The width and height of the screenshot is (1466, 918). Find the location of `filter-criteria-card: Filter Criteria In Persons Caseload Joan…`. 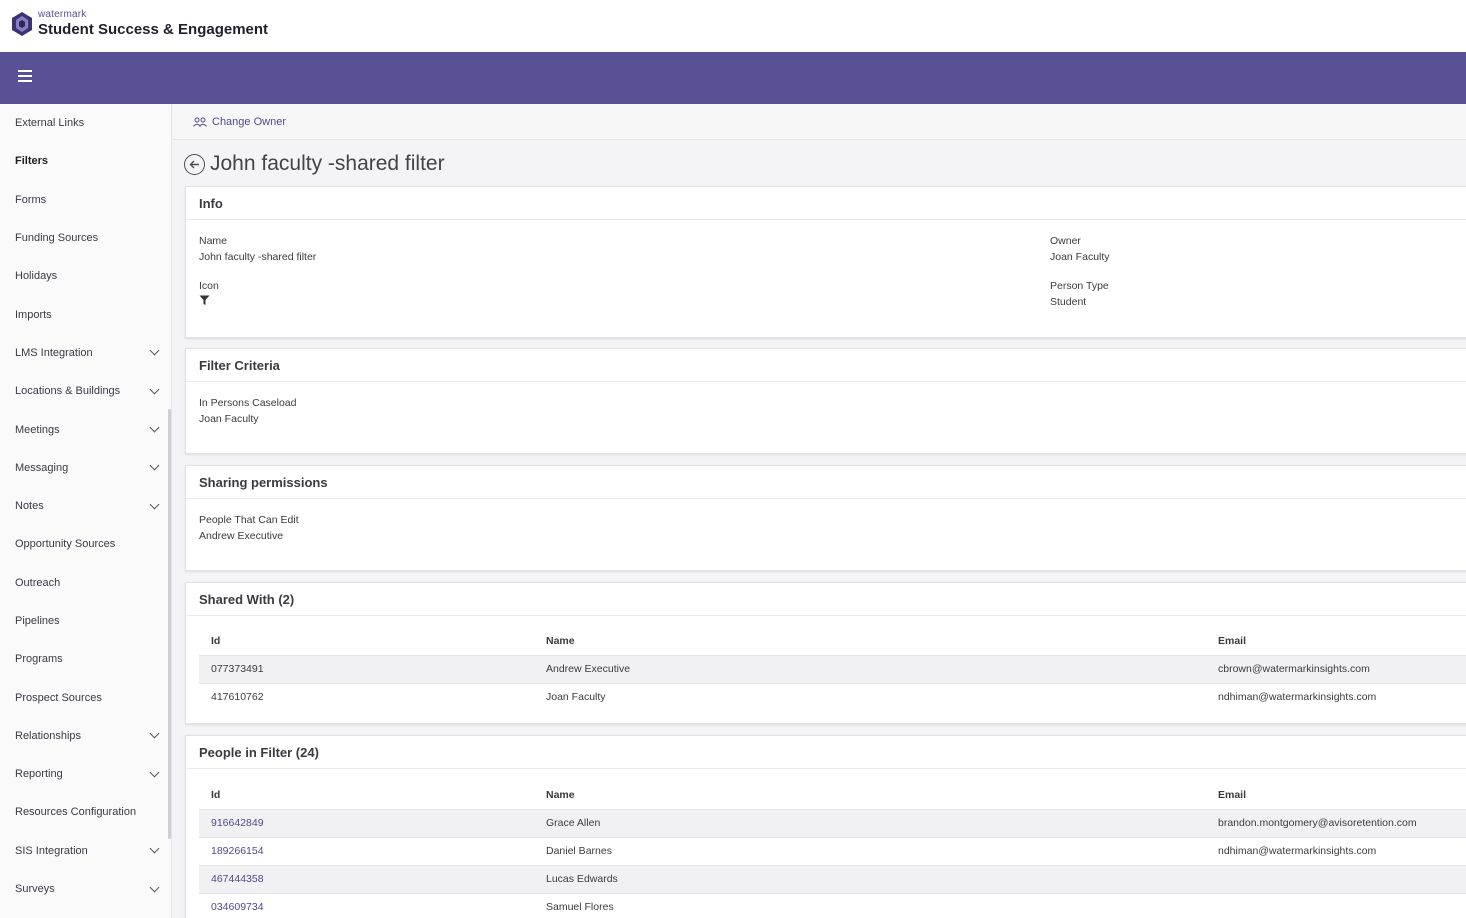

filter-criteria-card: Filter Criteria In Persons Caseload Joan… is located at coordinates (825, 401).